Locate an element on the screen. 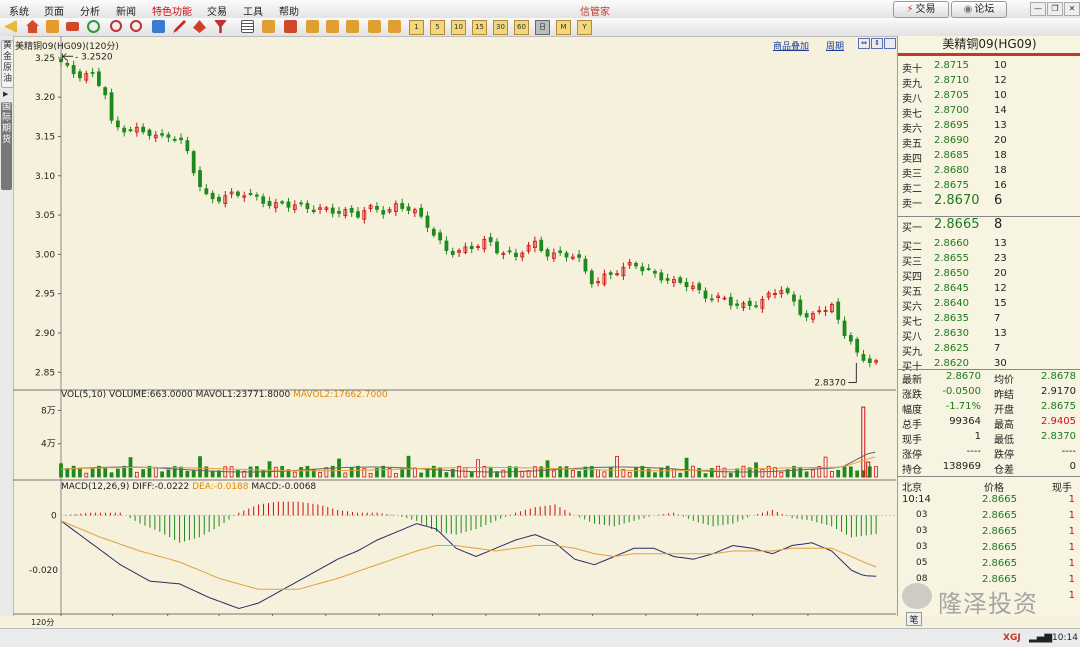 The height and width of the screenshot is (647, 1080). bid-price: 2.8640 is located at coordinates (951, 303).